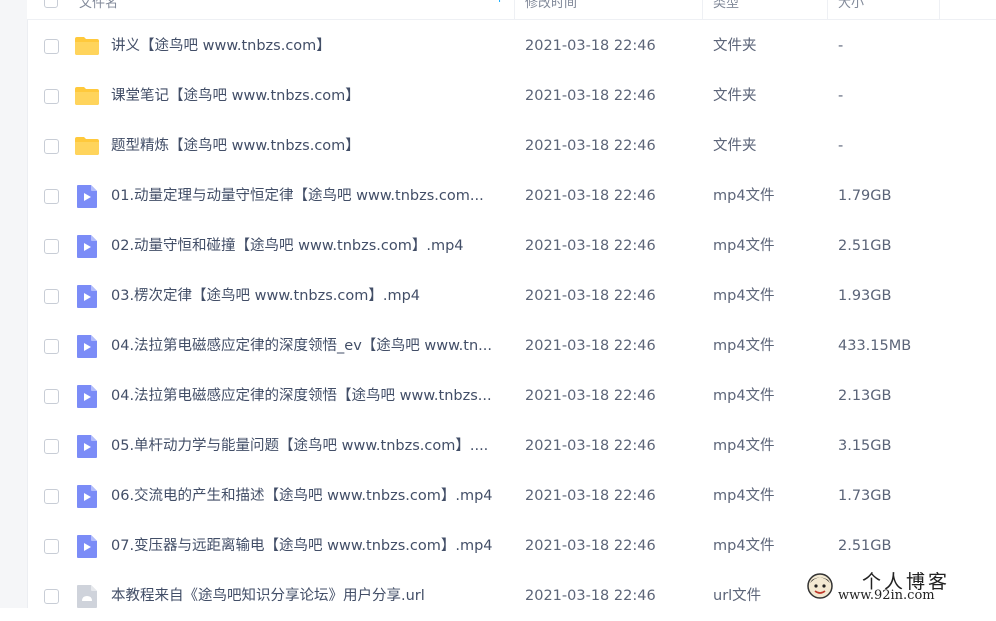 The width and height of the screenshot is (996, 621). Describe the element at coordinates (14, 304) in the screenshot. I see `left-sidebar-edge` at that location.